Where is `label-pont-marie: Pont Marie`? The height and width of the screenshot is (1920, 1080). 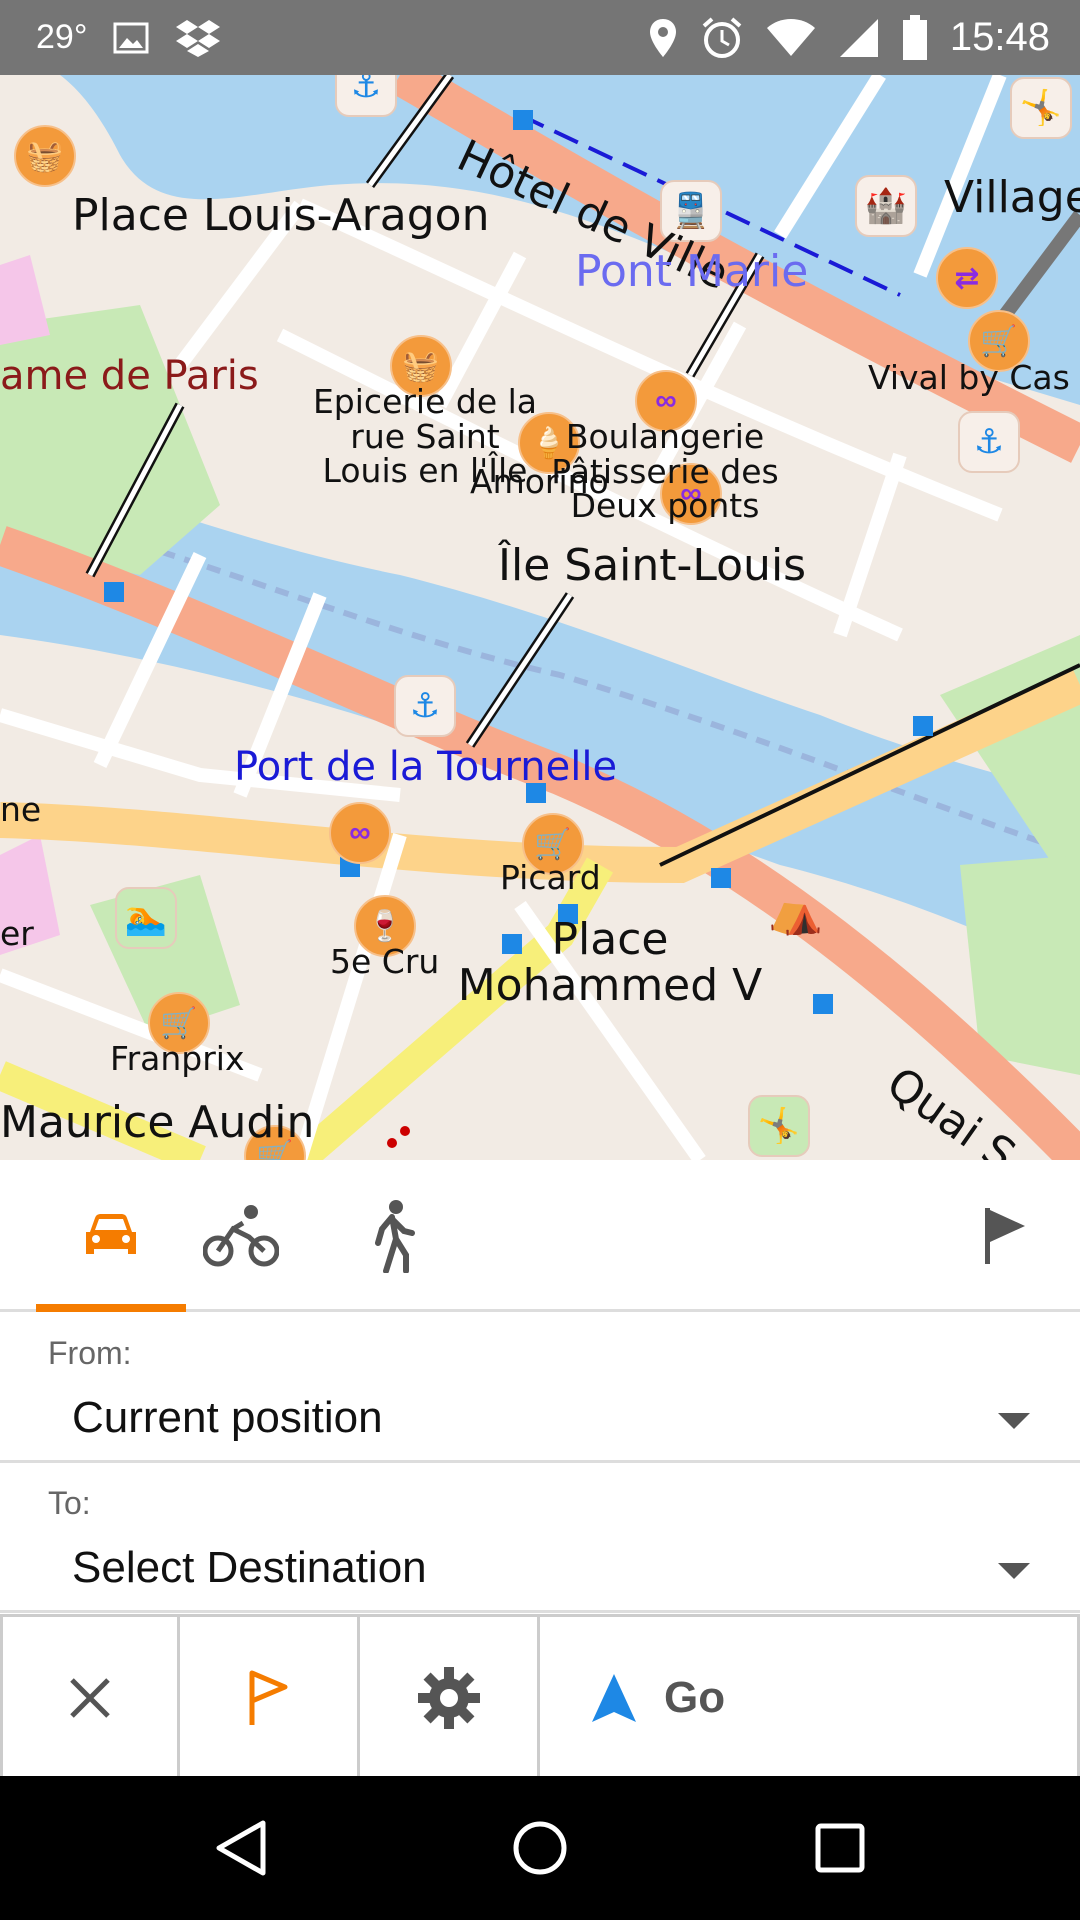 label-pont-marie: Pont Marie is located at coordinates (692, 271).